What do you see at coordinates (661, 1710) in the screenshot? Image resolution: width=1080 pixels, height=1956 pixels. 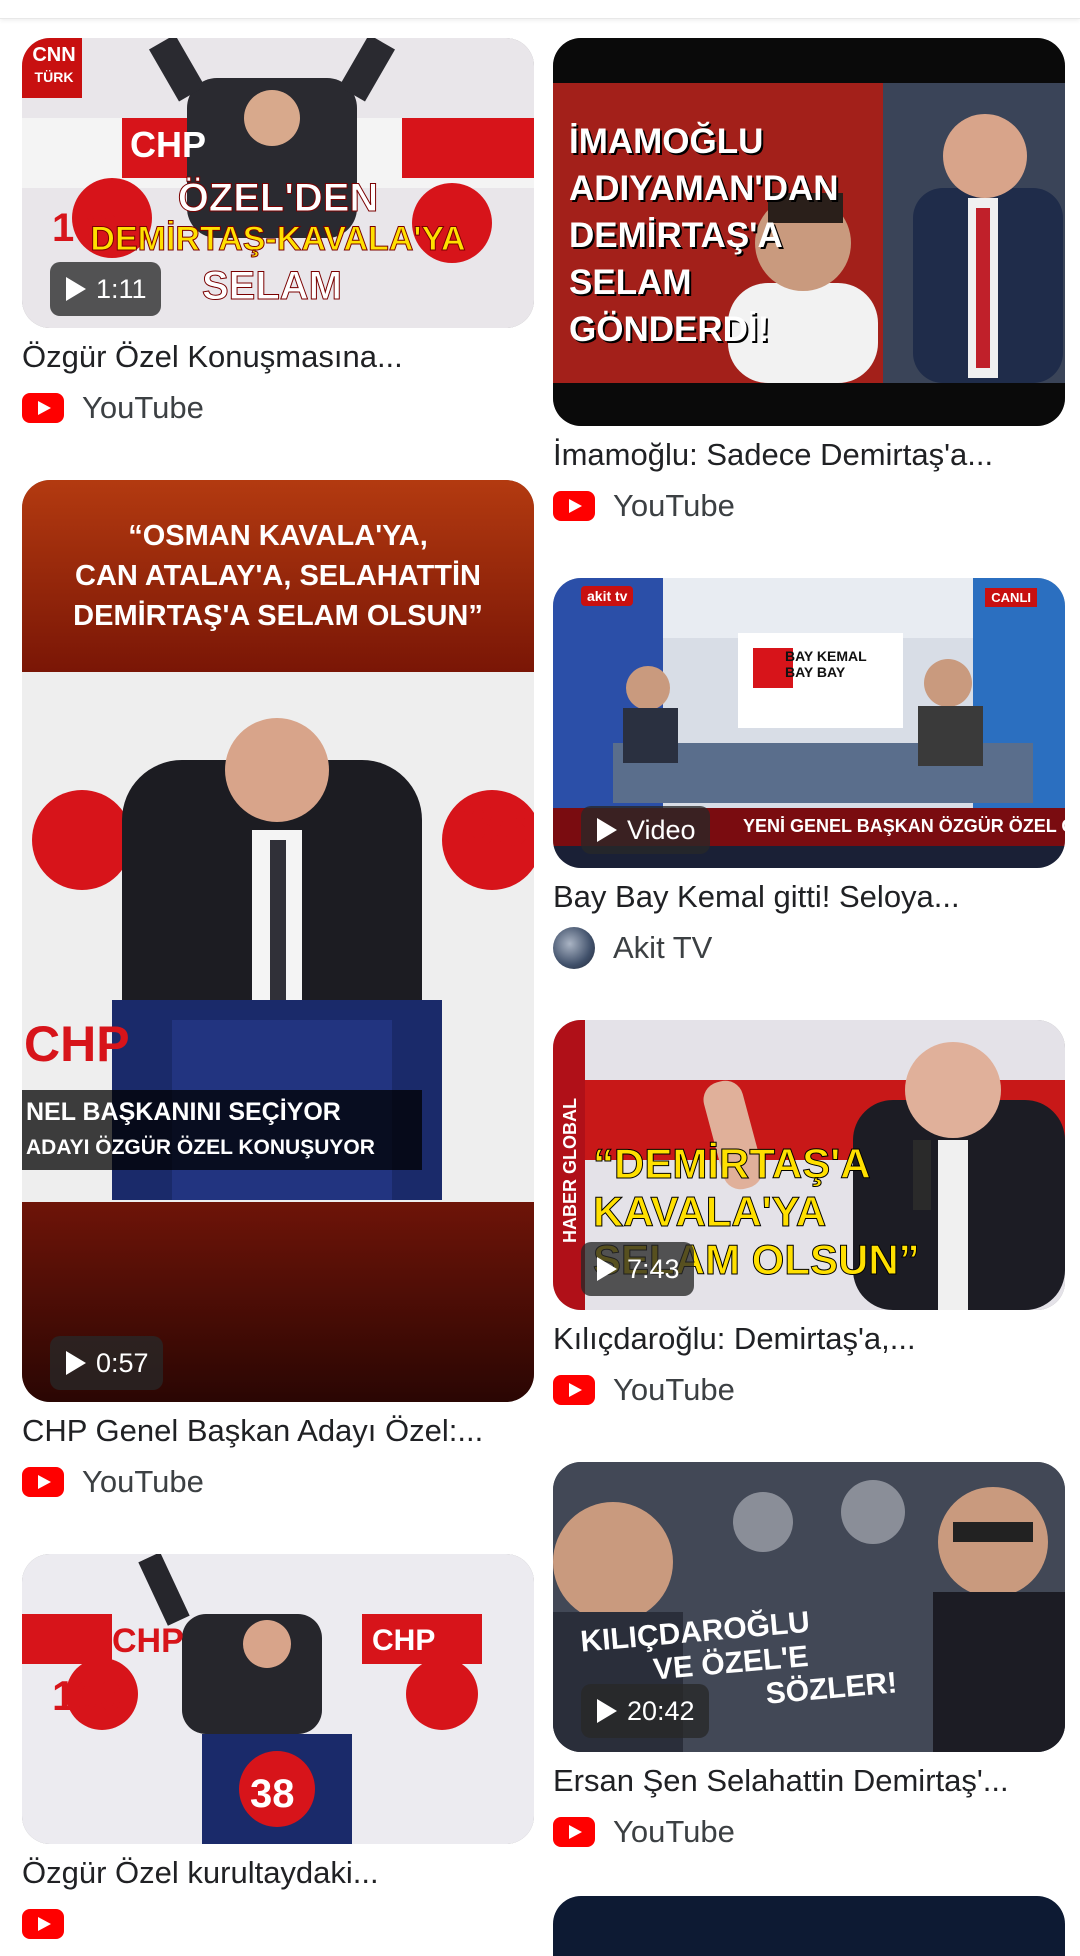 I see `duration-text: 20:42` at bounding box center [661, 1710].